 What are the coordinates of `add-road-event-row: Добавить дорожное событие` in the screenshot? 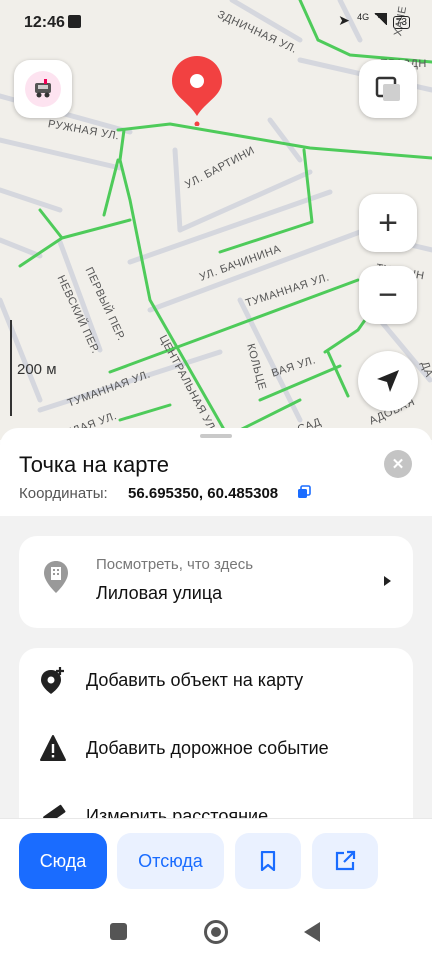 It's located at (216, 749).